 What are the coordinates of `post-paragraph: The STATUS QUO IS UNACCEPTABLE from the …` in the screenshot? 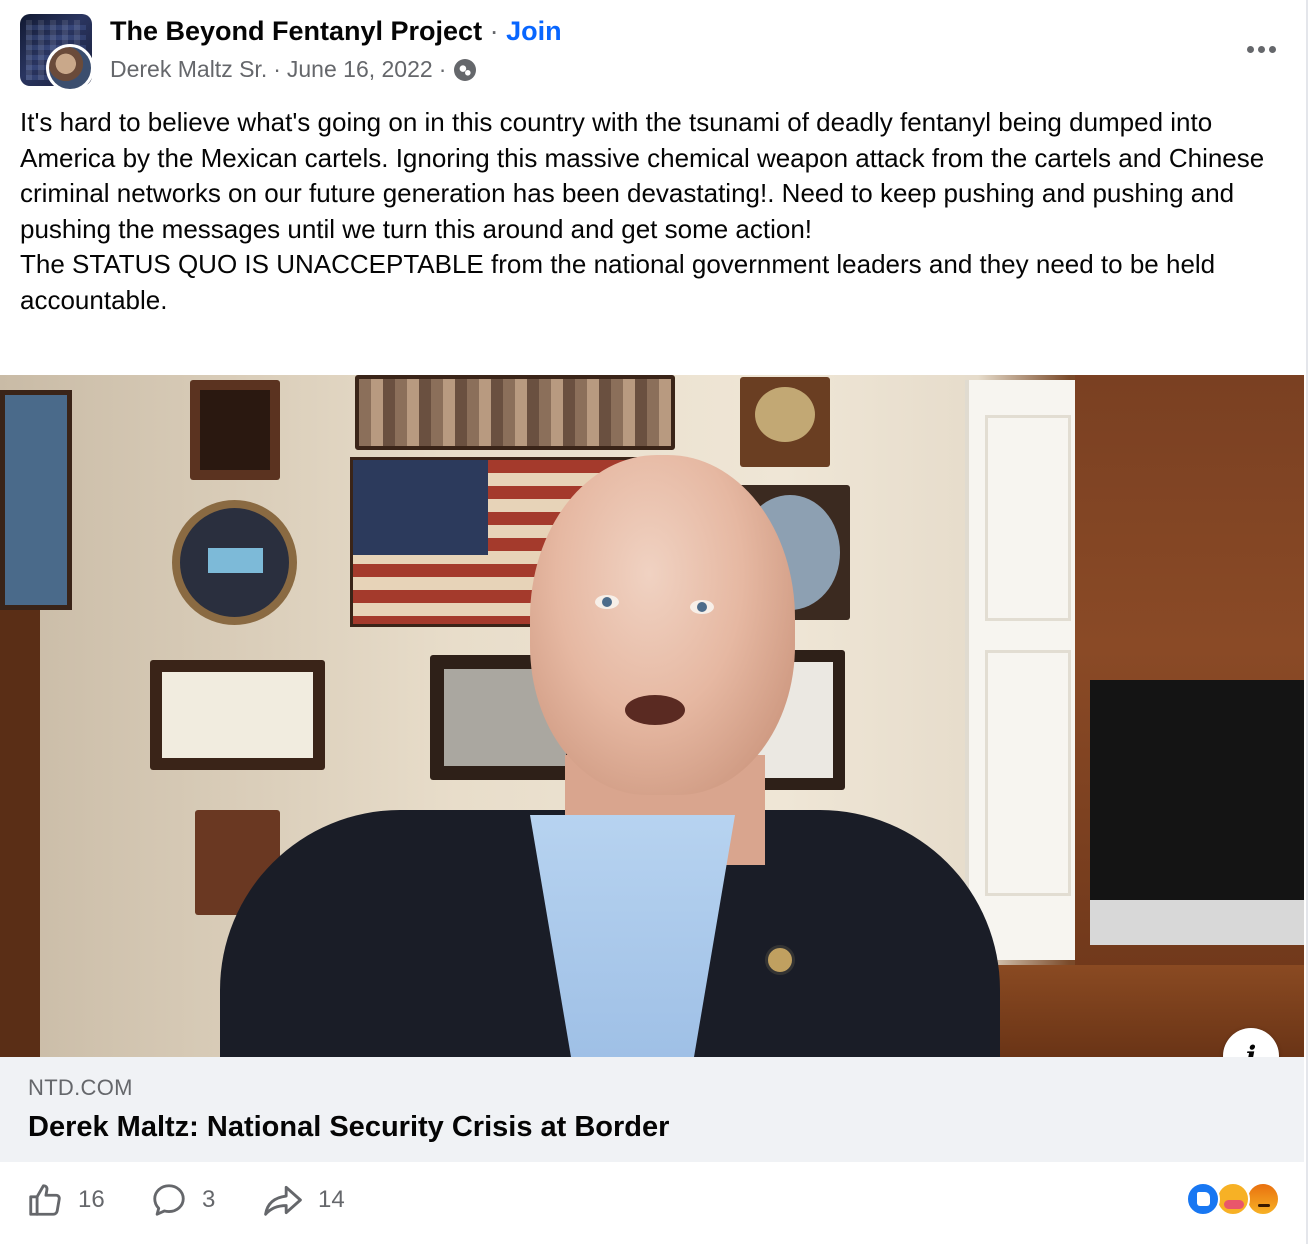 It's located at (618, 282).